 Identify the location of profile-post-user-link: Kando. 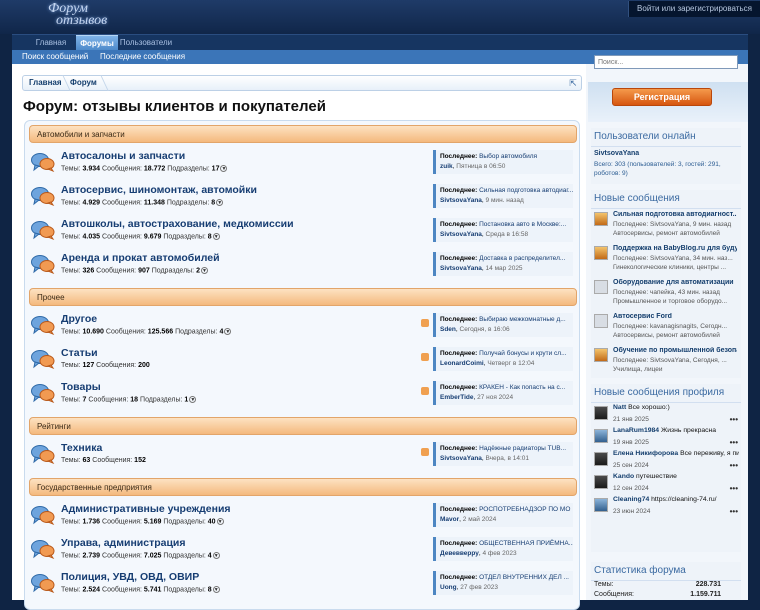
(623, 476).